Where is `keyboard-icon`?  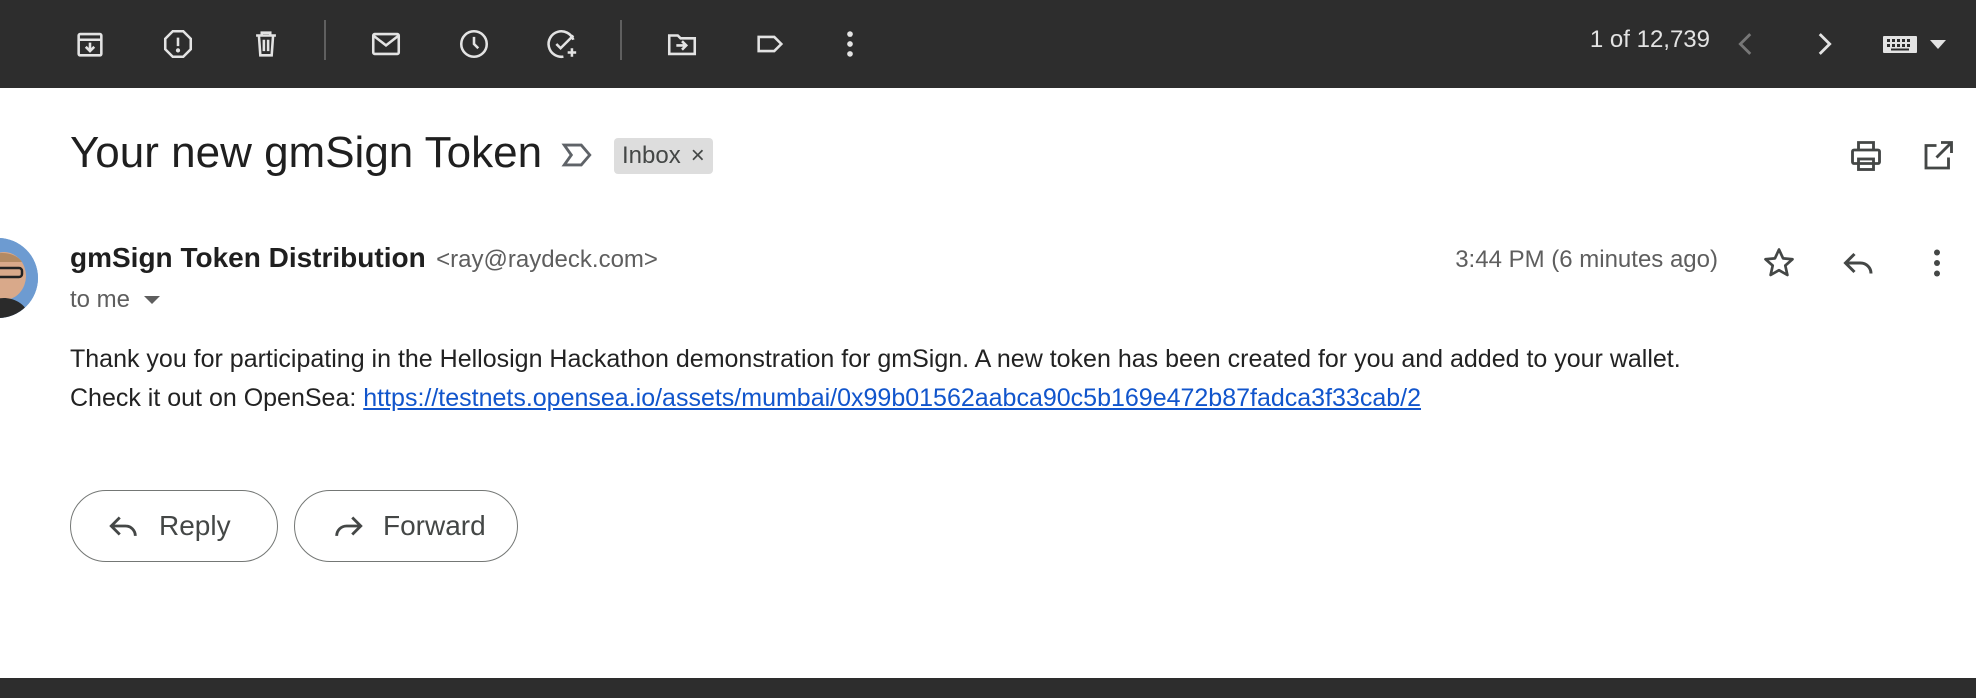
keyboard-icon is located at coordinates (1914, 44).